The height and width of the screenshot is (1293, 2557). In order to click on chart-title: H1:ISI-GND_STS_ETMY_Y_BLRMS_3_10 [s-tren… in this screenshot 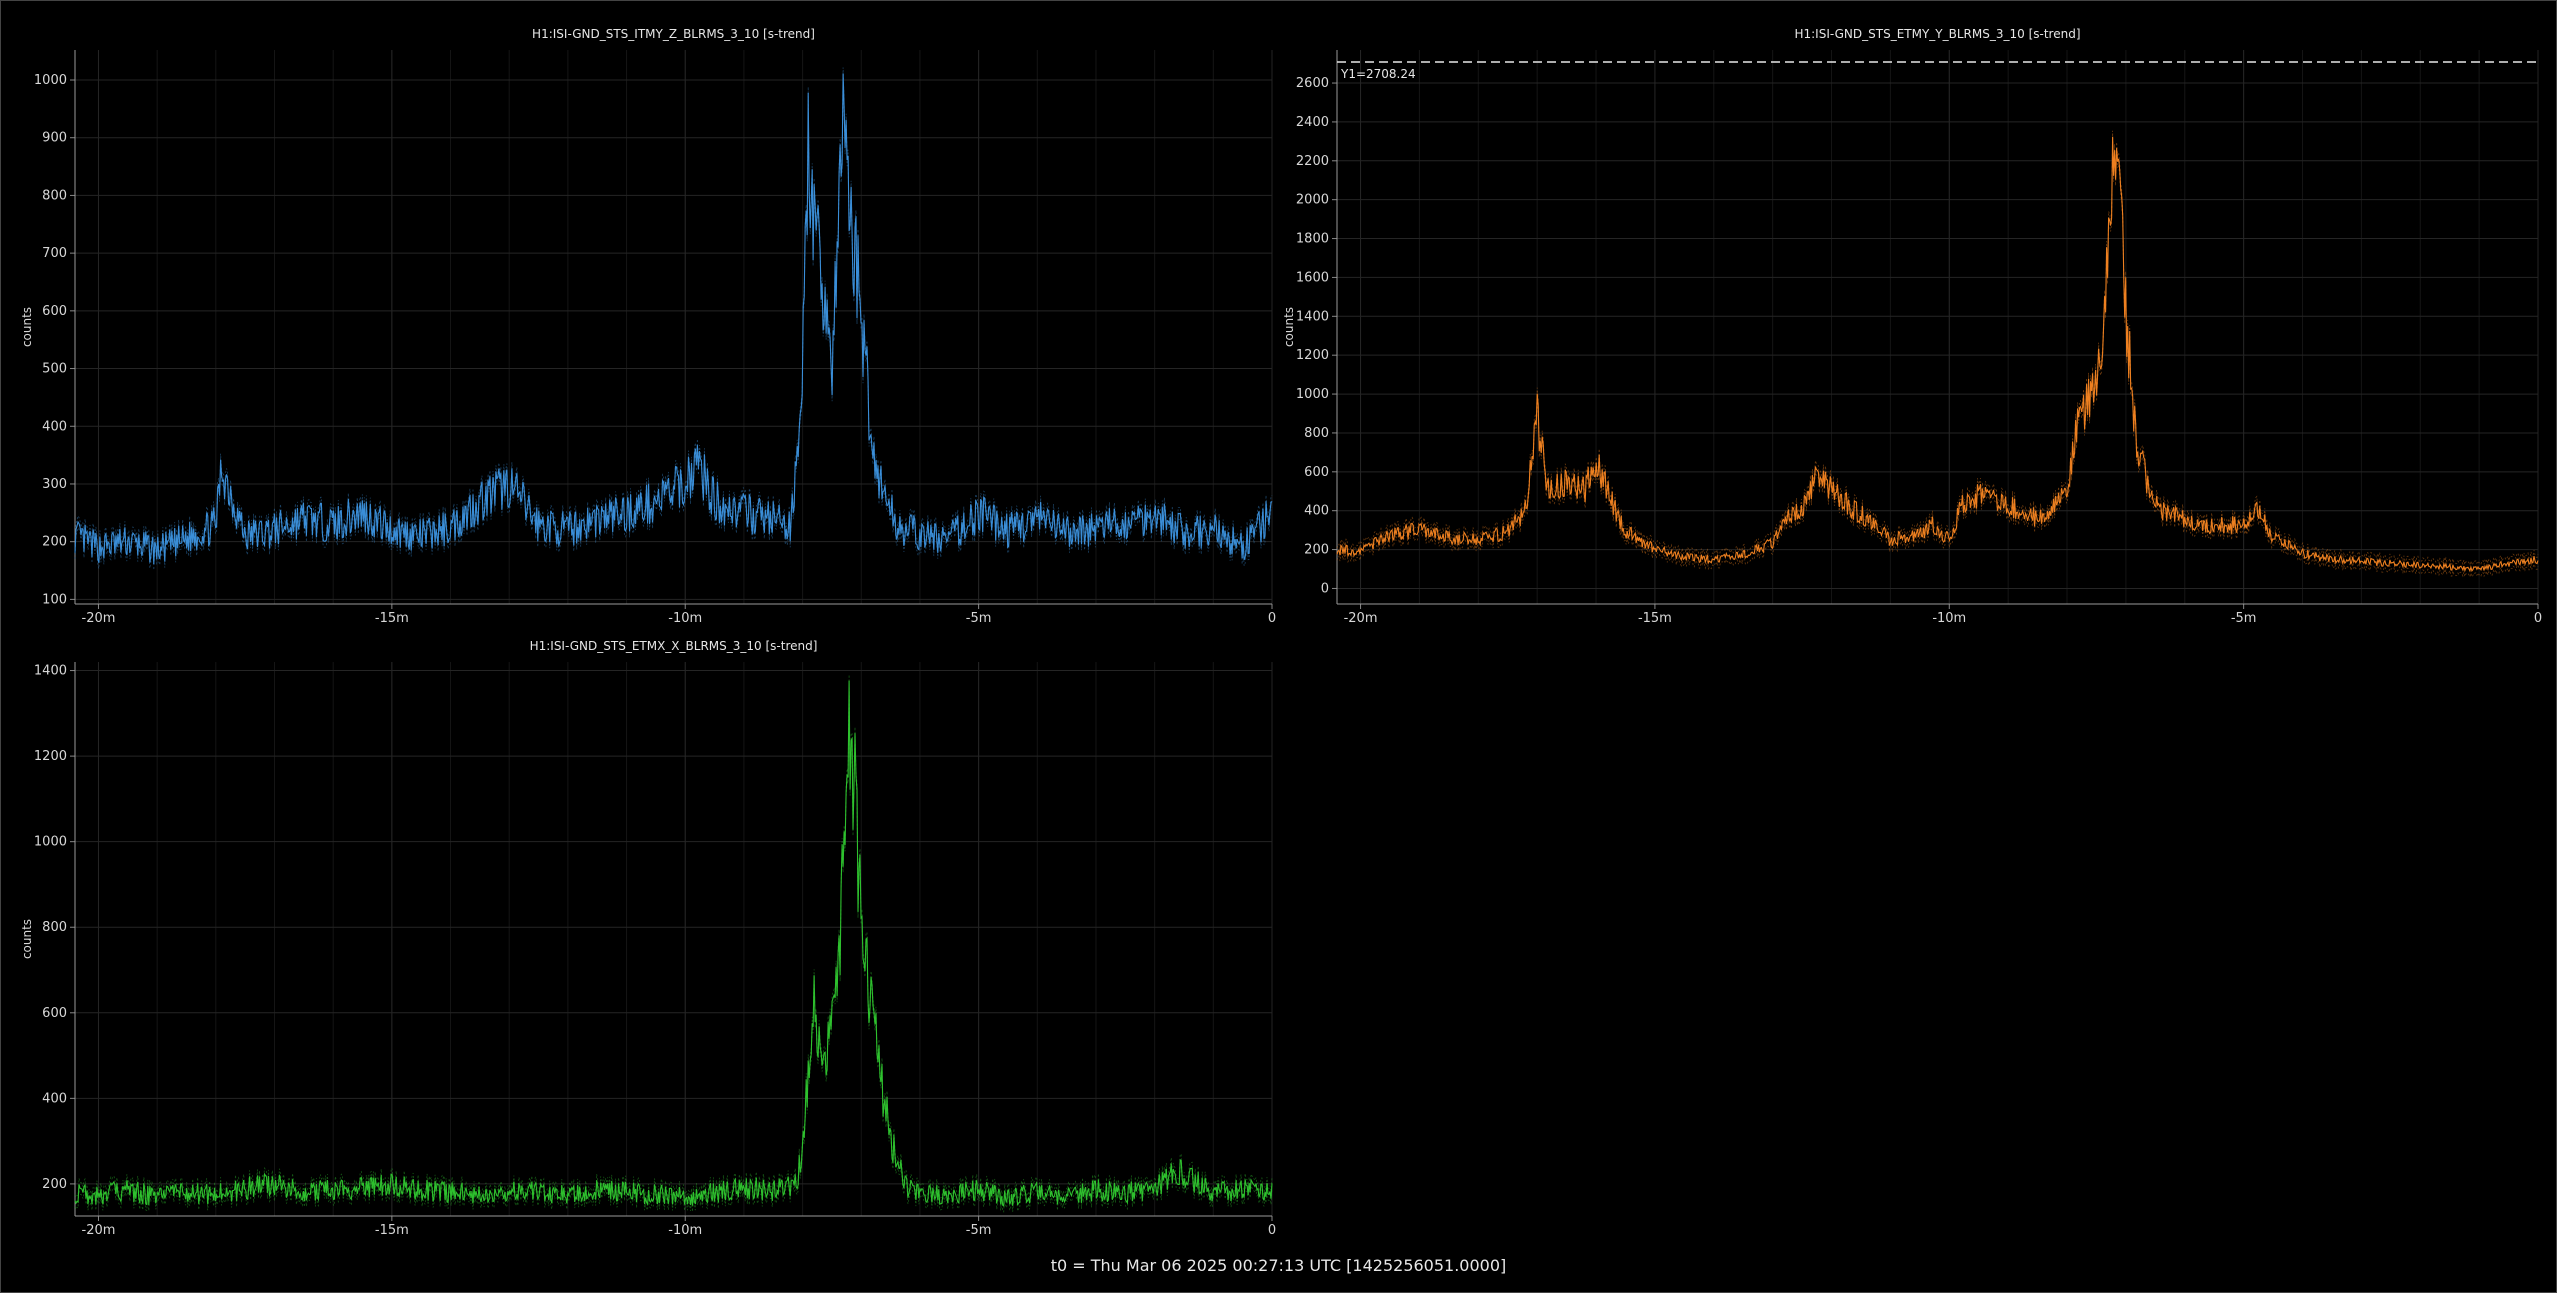, I will do `click(1937, 34)`.